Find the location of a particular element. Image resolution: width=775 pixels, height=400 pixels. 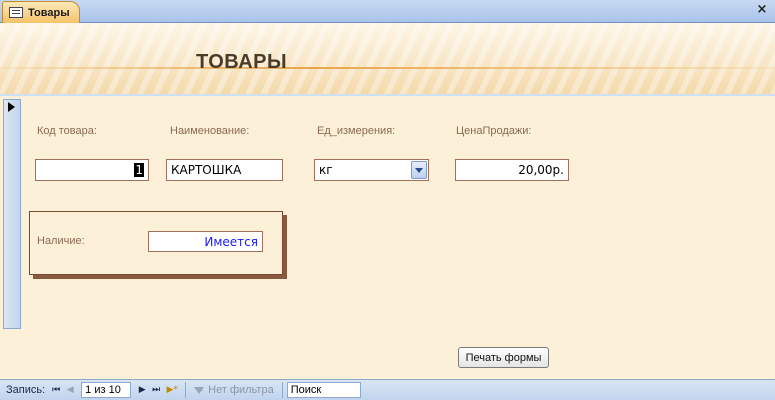

form-icon is located at coordinates (16, 12).